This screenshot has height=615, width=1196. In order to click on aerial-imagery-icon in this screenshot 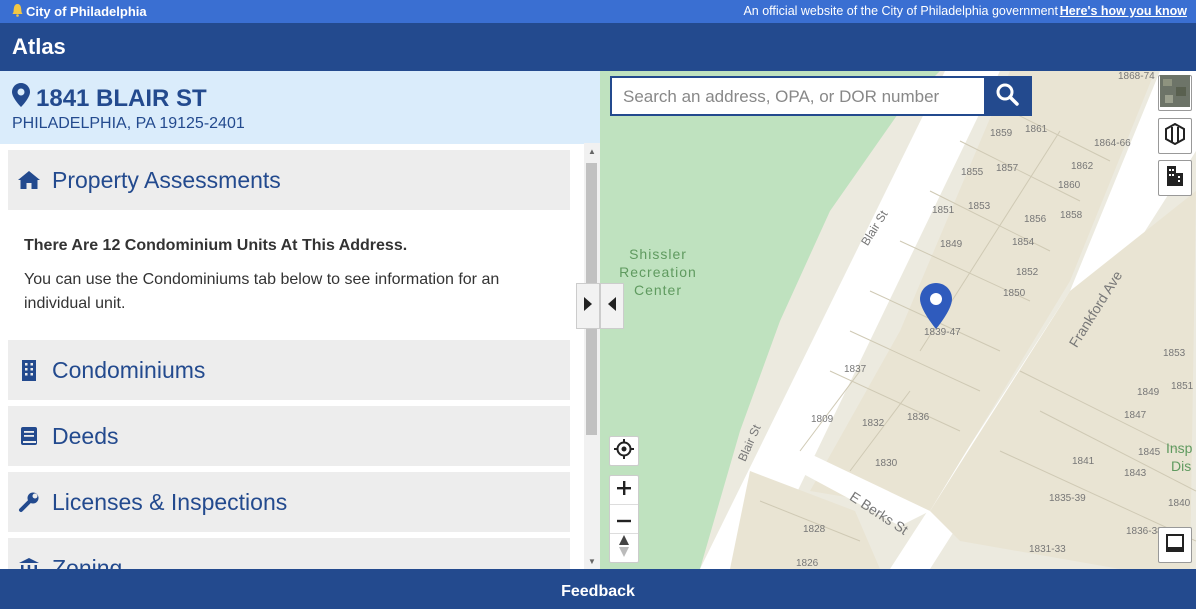, I will do `click(1175, 93)`.